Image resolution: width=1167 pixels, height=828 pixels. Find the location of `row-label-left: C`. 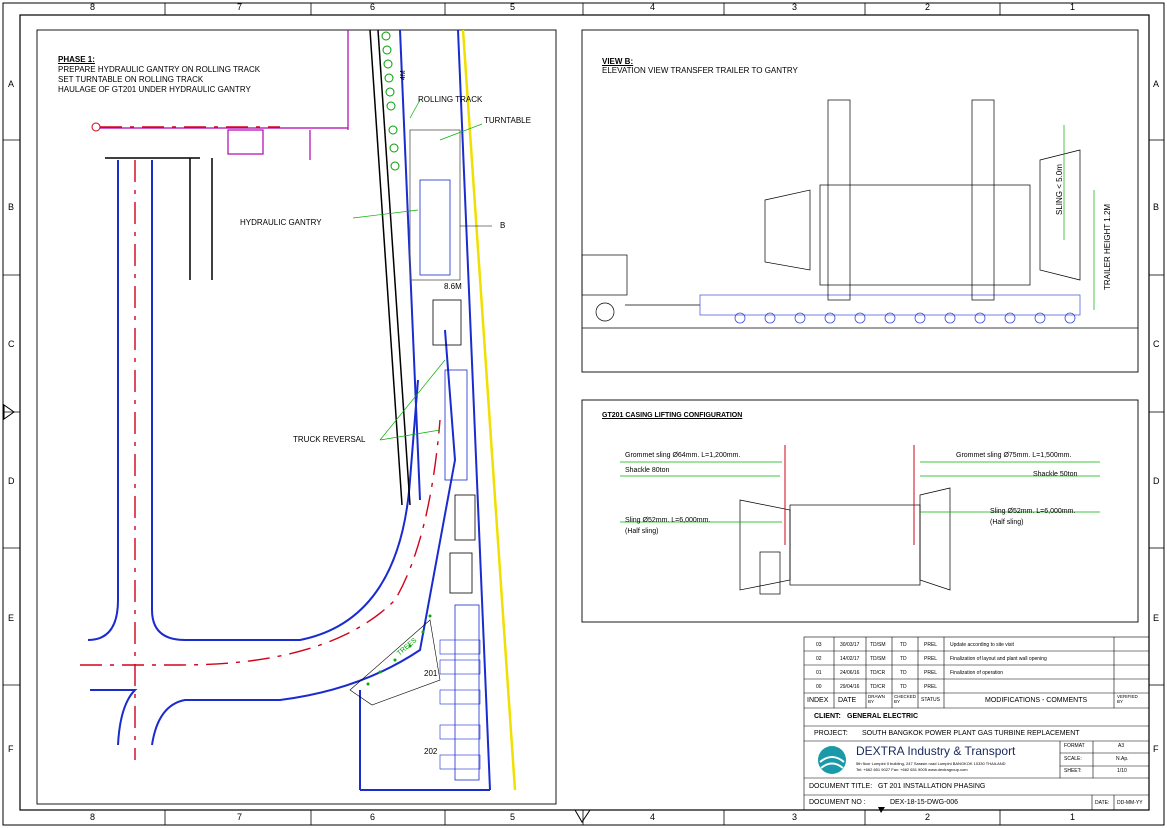

row-label-left: C is located at coordinates (11, 344).